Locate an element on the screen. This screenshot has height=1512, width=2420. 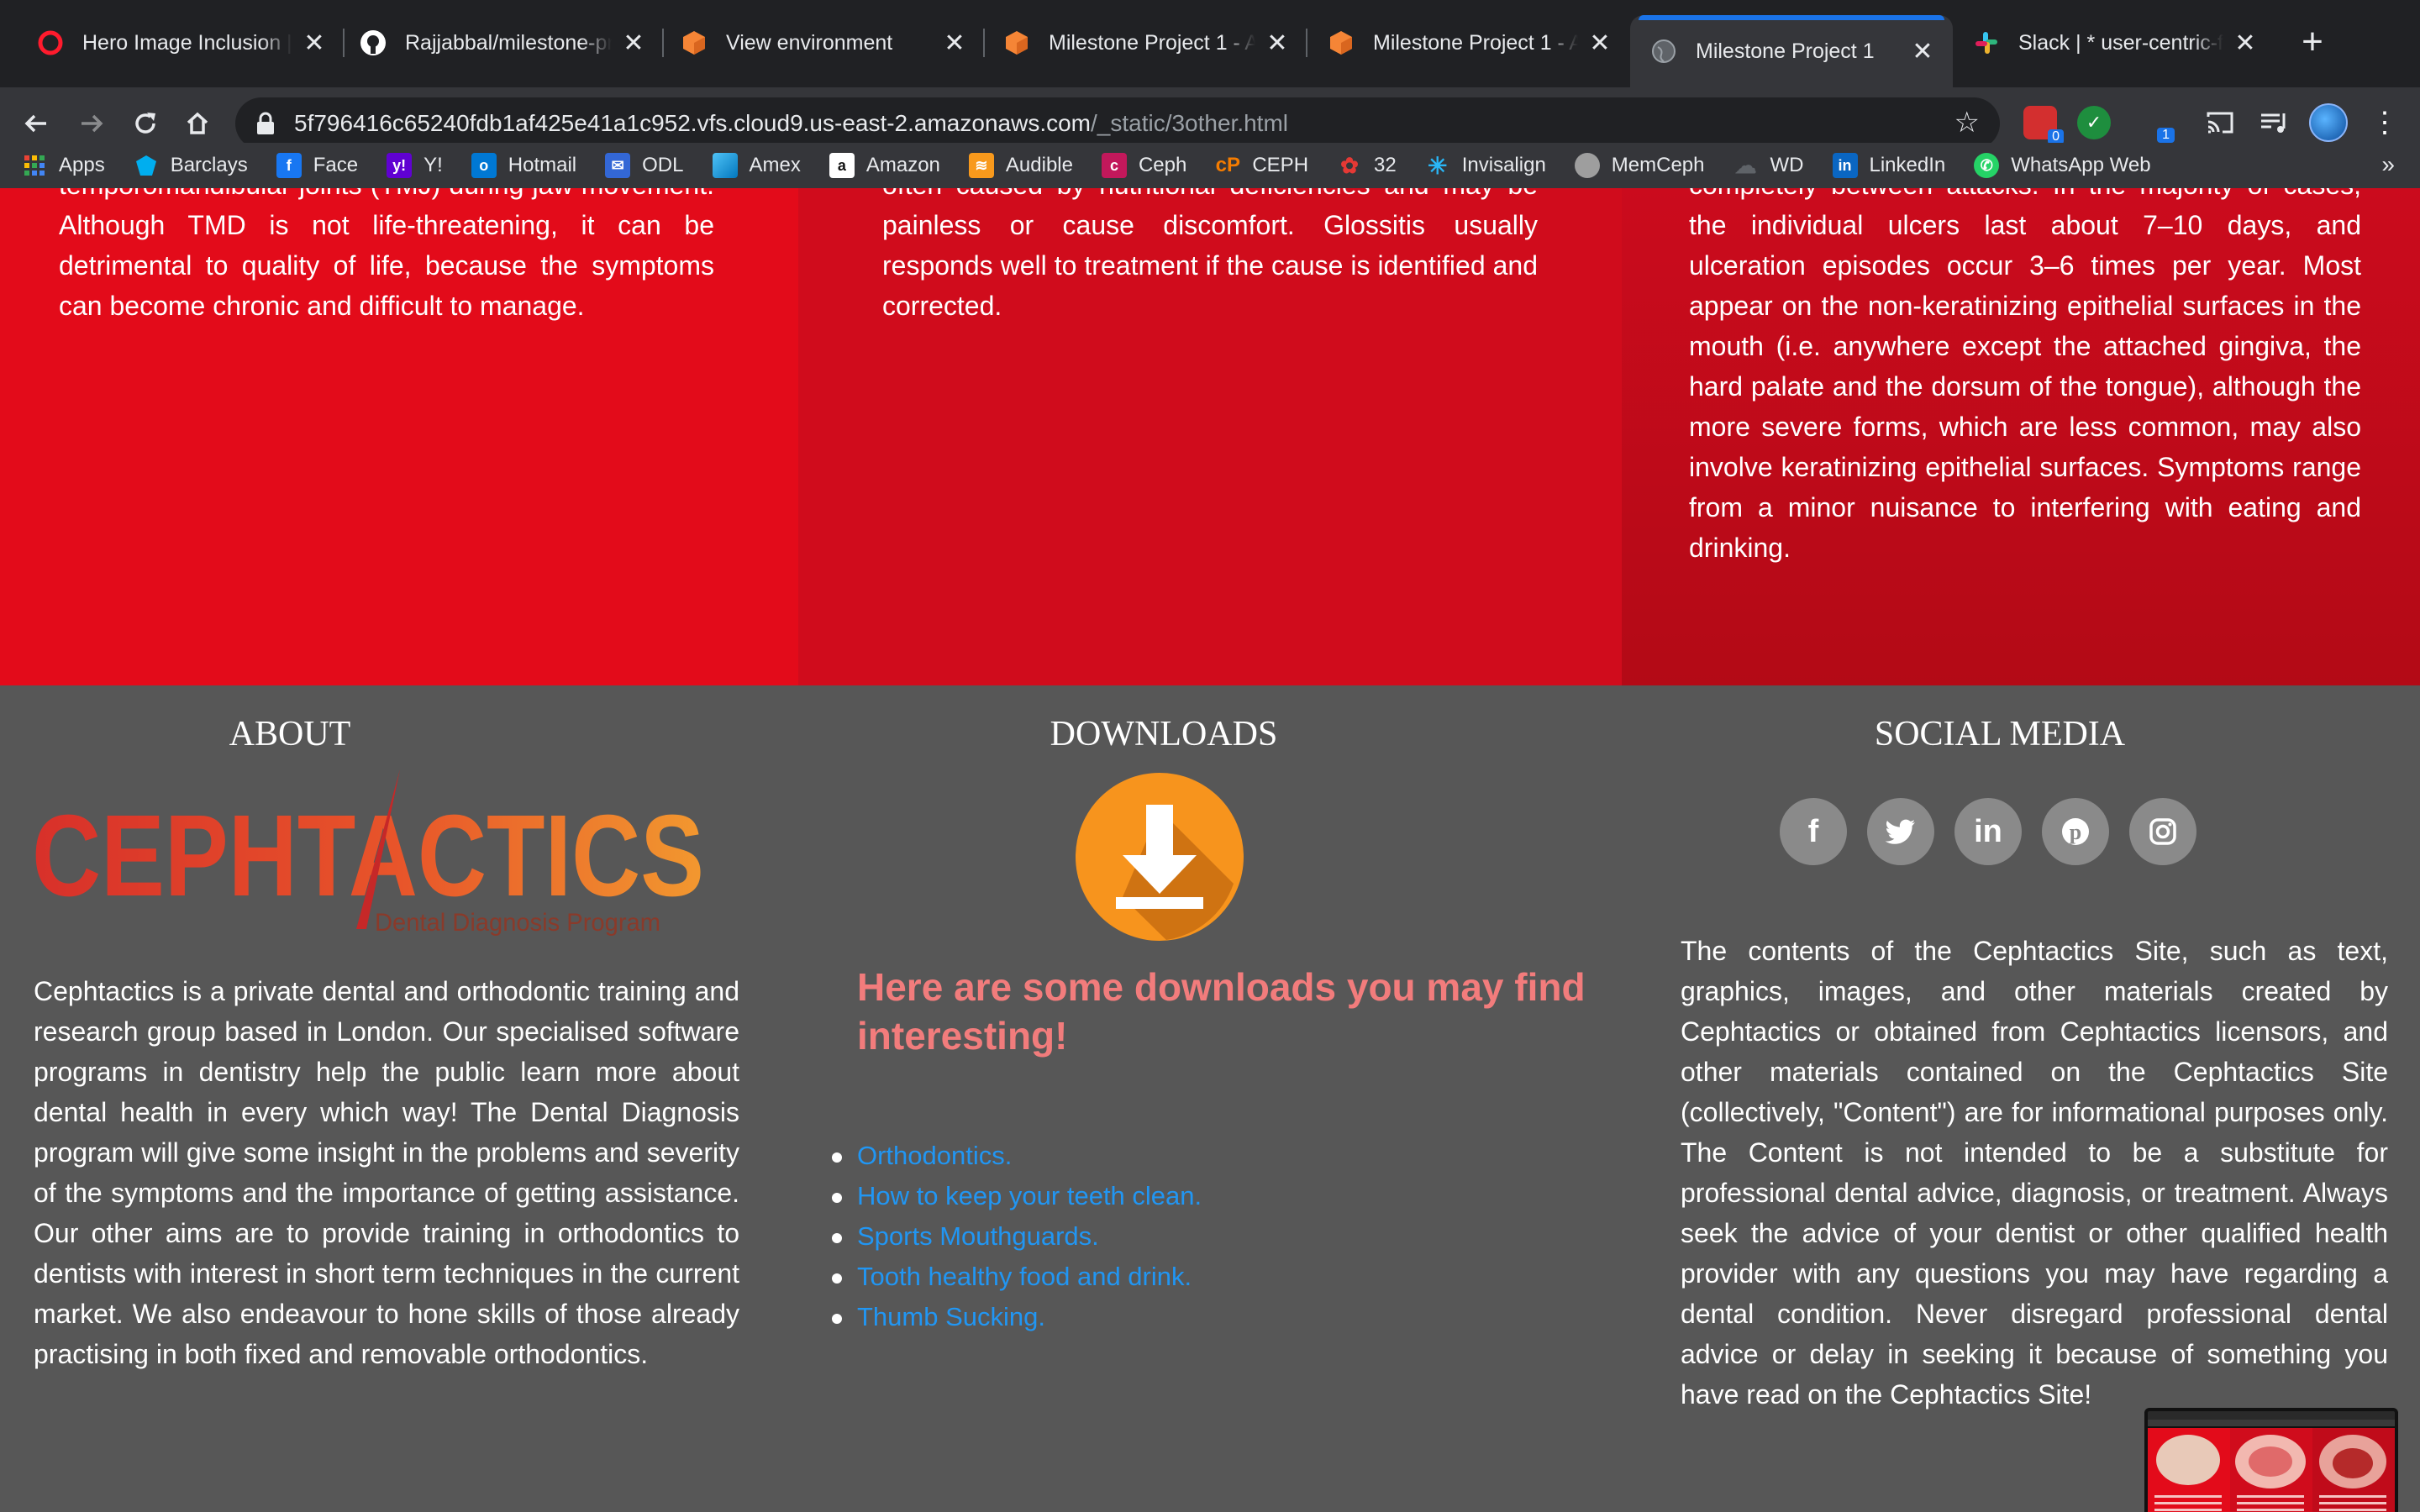
bookmark-apps: Apps is located at coordinates (64, 165).